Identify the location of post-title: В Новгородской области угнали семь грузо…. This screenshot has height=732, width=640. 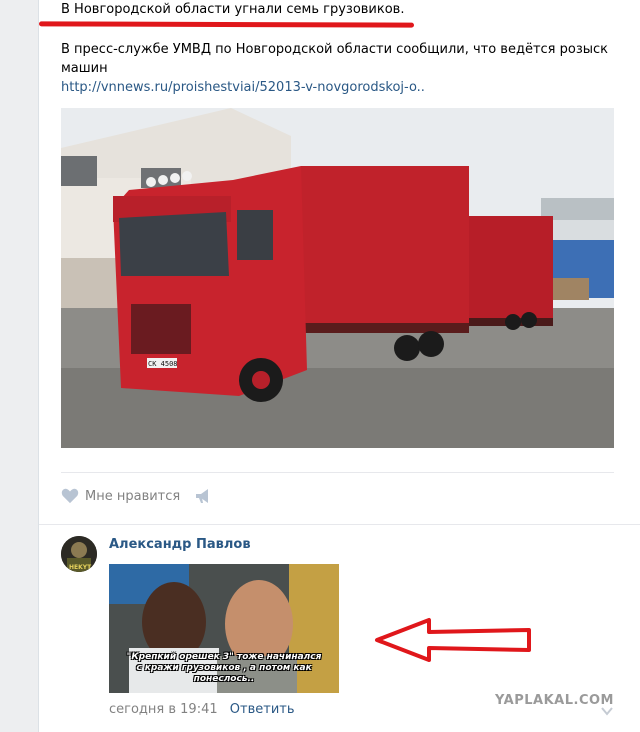
(233, 9).